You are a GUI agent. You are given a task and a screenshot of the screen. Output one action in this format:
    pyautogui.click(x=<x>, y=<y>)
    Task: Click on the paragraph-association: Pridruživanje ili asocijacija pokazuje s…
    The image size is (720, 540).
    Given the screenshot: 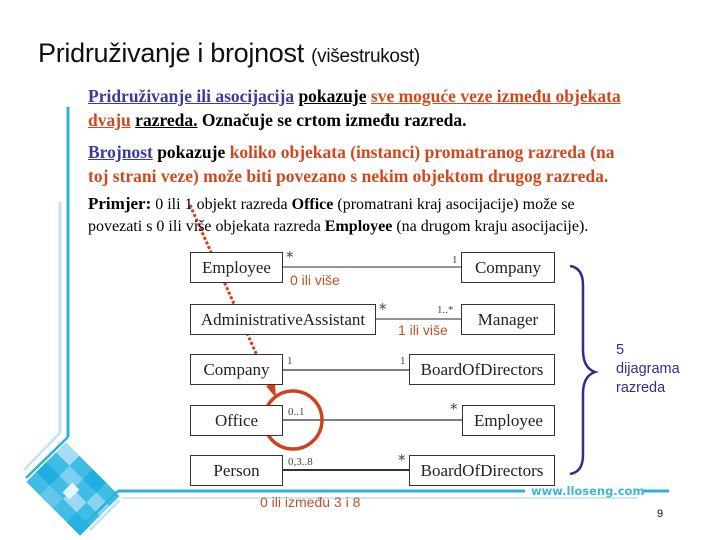 What is the action you would take?
    pyautogui.click(x=398, y=108)
    